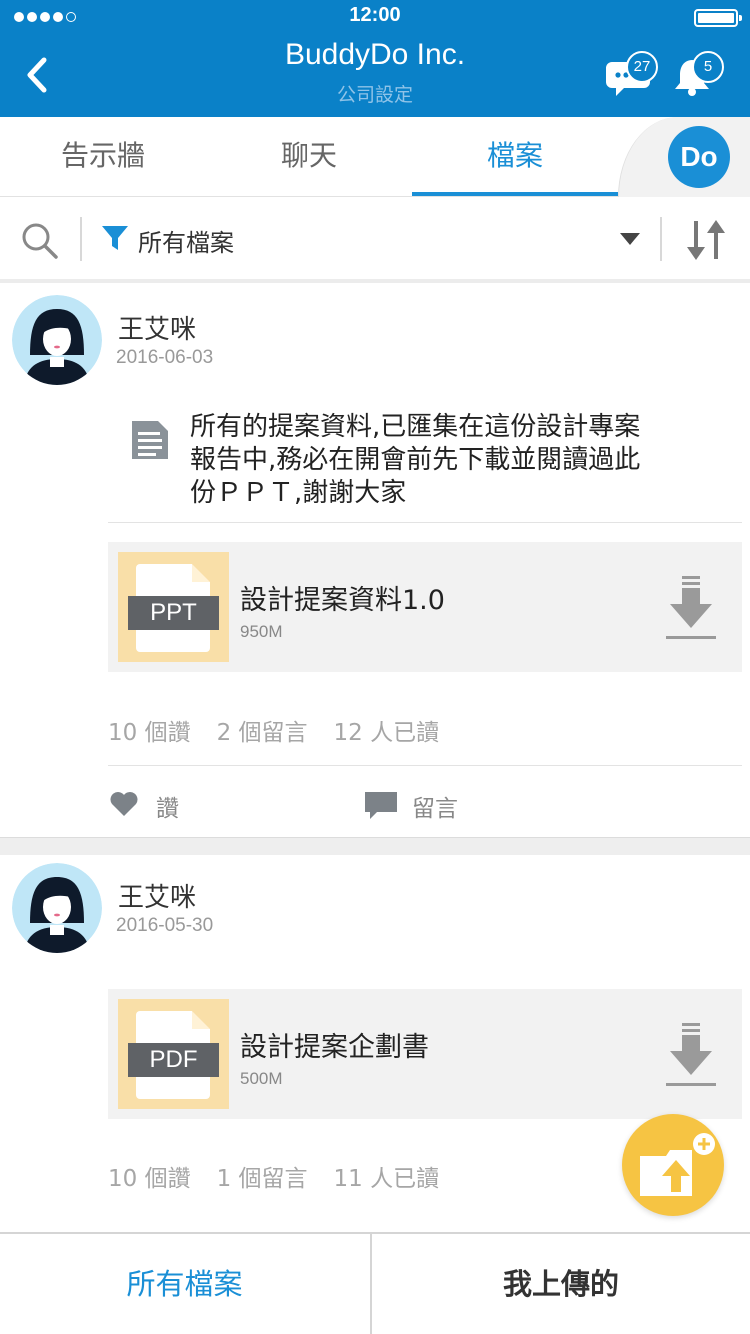  What do you see at coordinates (435, 809) in the screenshot?
I see `comment-label: 留言` at bounding box center [435, 809].